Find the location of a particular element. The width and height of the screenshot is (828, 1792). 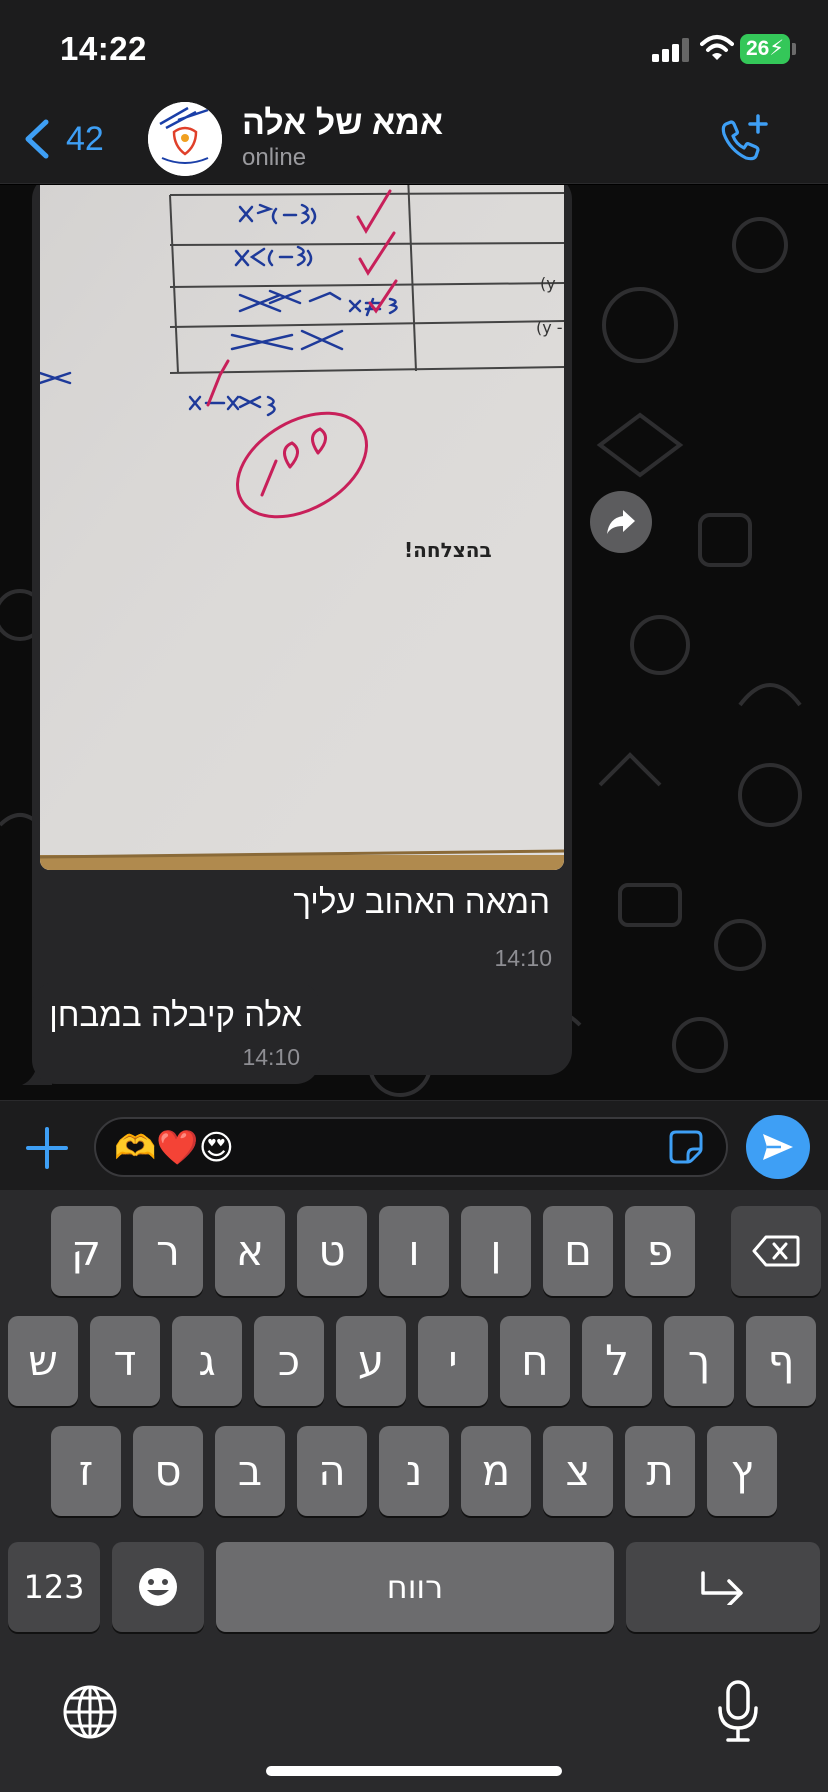

unread-count: 42 is located at coordinates (85, 138).